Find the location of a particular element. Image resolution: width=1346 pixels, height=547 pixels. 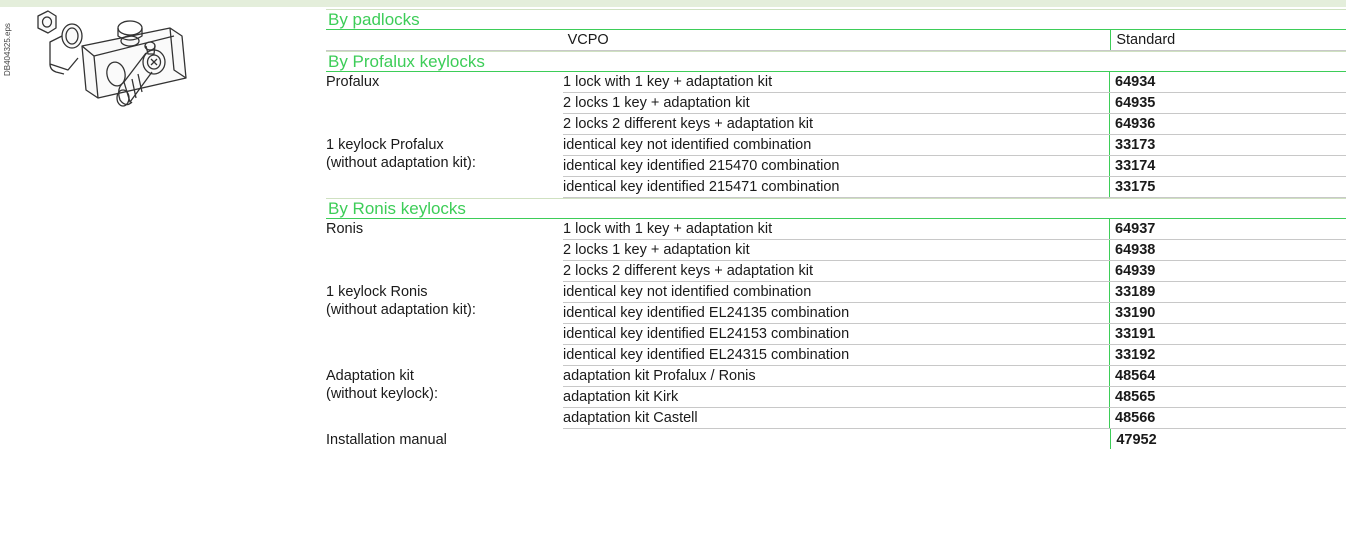

figure-code: DB404325.eps is located at coordinates (7, 49).